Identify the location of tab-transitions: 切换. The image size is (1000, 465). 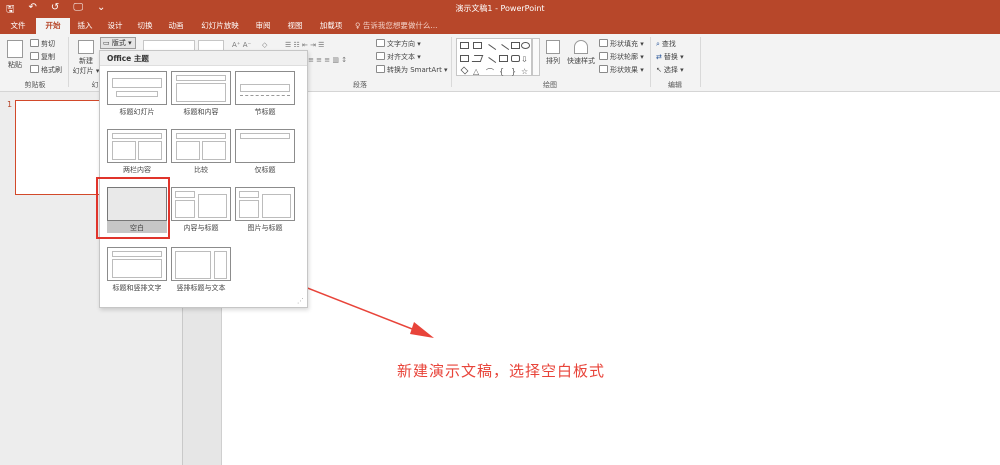
(145, 26).